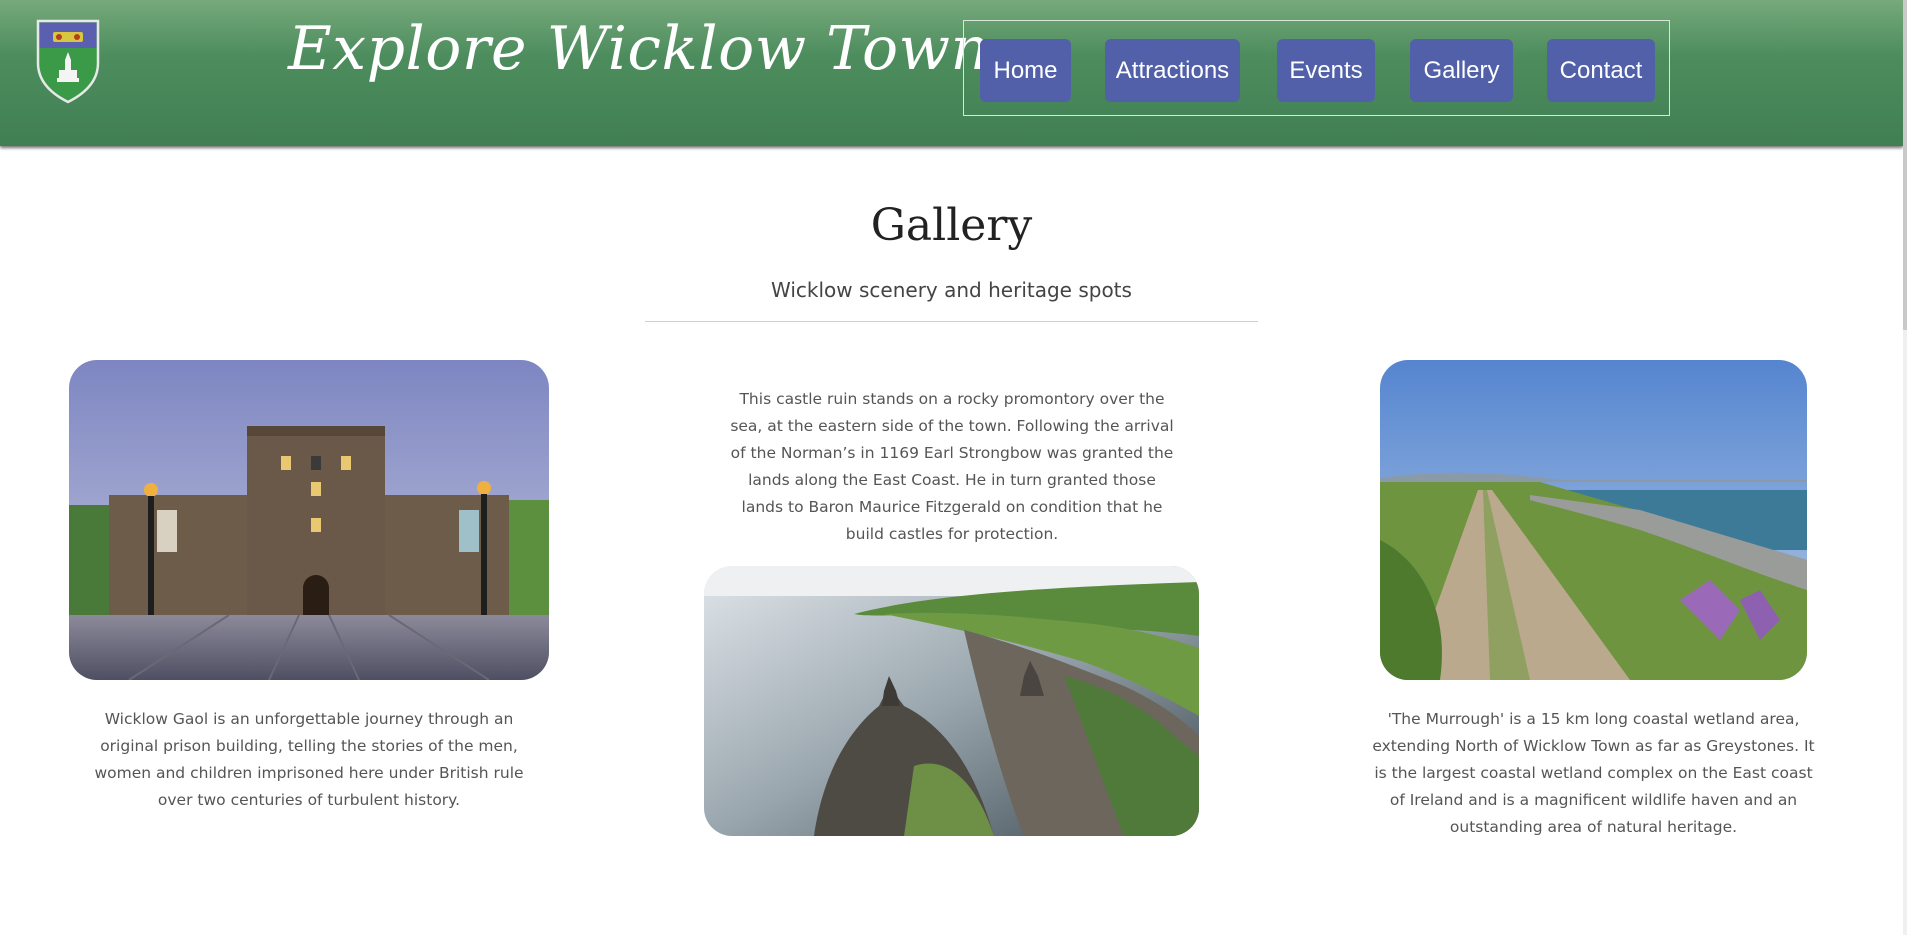 Image resolution: width=1907 pixels, height=935 pixels. What do you see at coordinates (1601, 70) in the screenshot?
I see `nav-contact-button: Contact` at bounding box center [1601, 70].